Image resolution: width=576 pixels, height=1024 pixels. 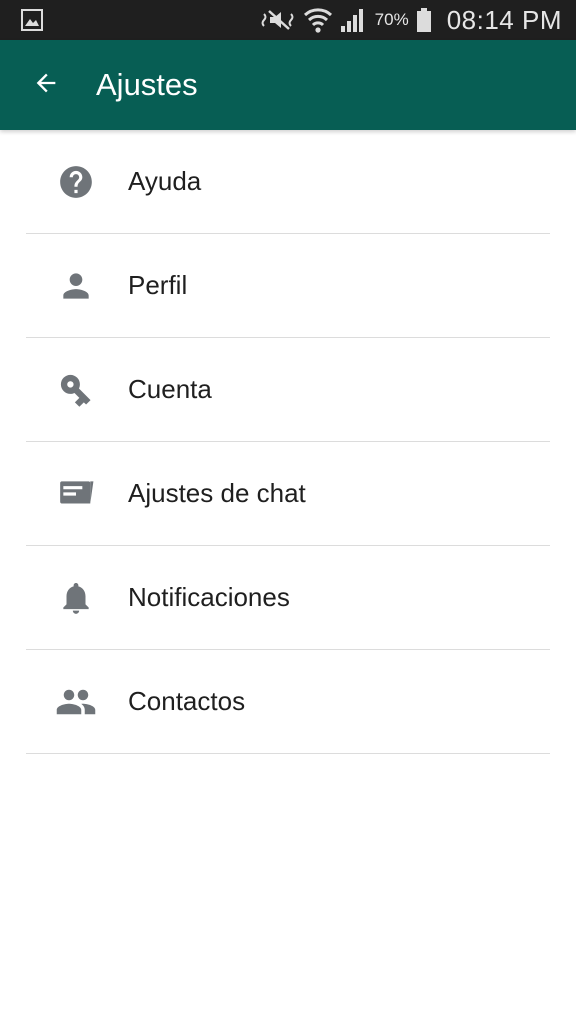 What do you see at coordinates (76, 390) in the screenshot?
I see `key-icon` at bounding box center [76, 390].